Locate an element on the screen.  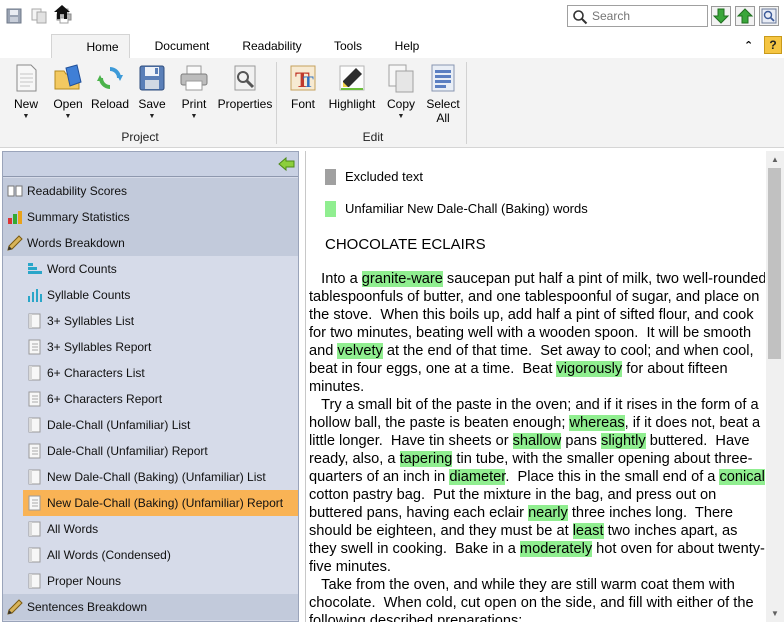
tab-document: Document is located at coordinates (182, 46).